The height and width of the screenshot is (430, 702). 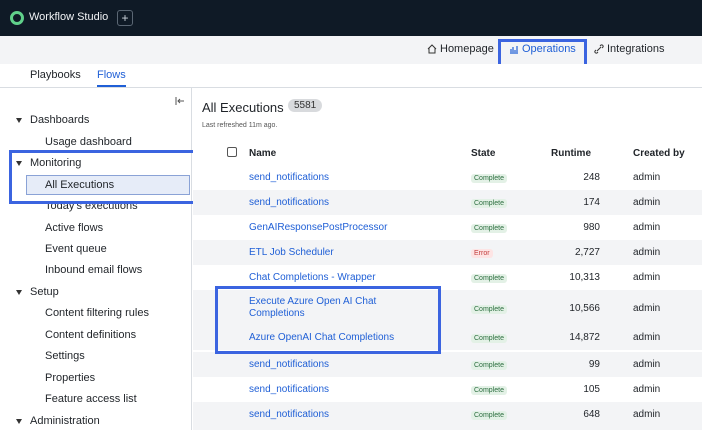 What do you see at coordinates (70, 378) in the screenshot?
I see `sidebar-item-properties: Properties` at bounding box center [70, 378].